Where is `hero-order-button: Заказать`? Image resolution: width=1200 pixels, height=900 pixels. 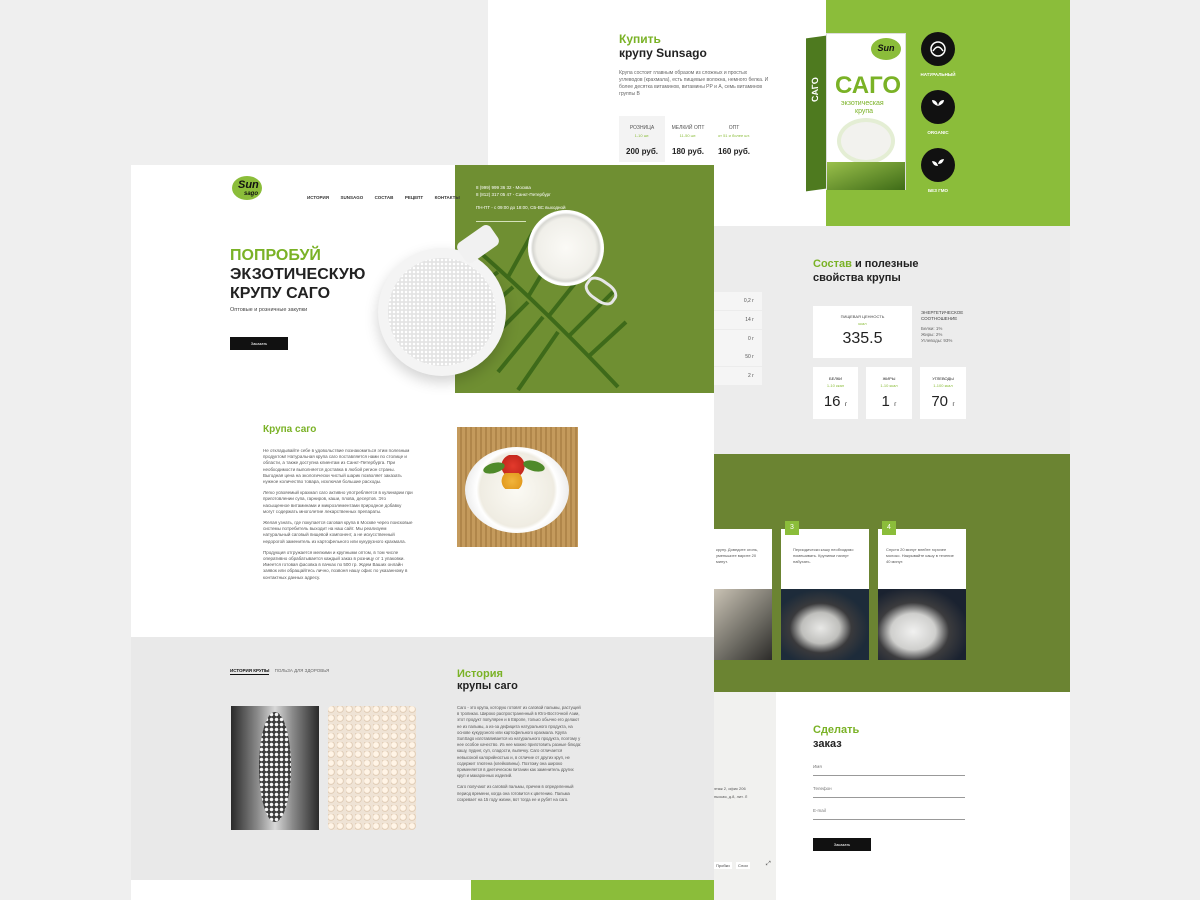 hero-order-button: Заказать is located at coordinates (259, 343).